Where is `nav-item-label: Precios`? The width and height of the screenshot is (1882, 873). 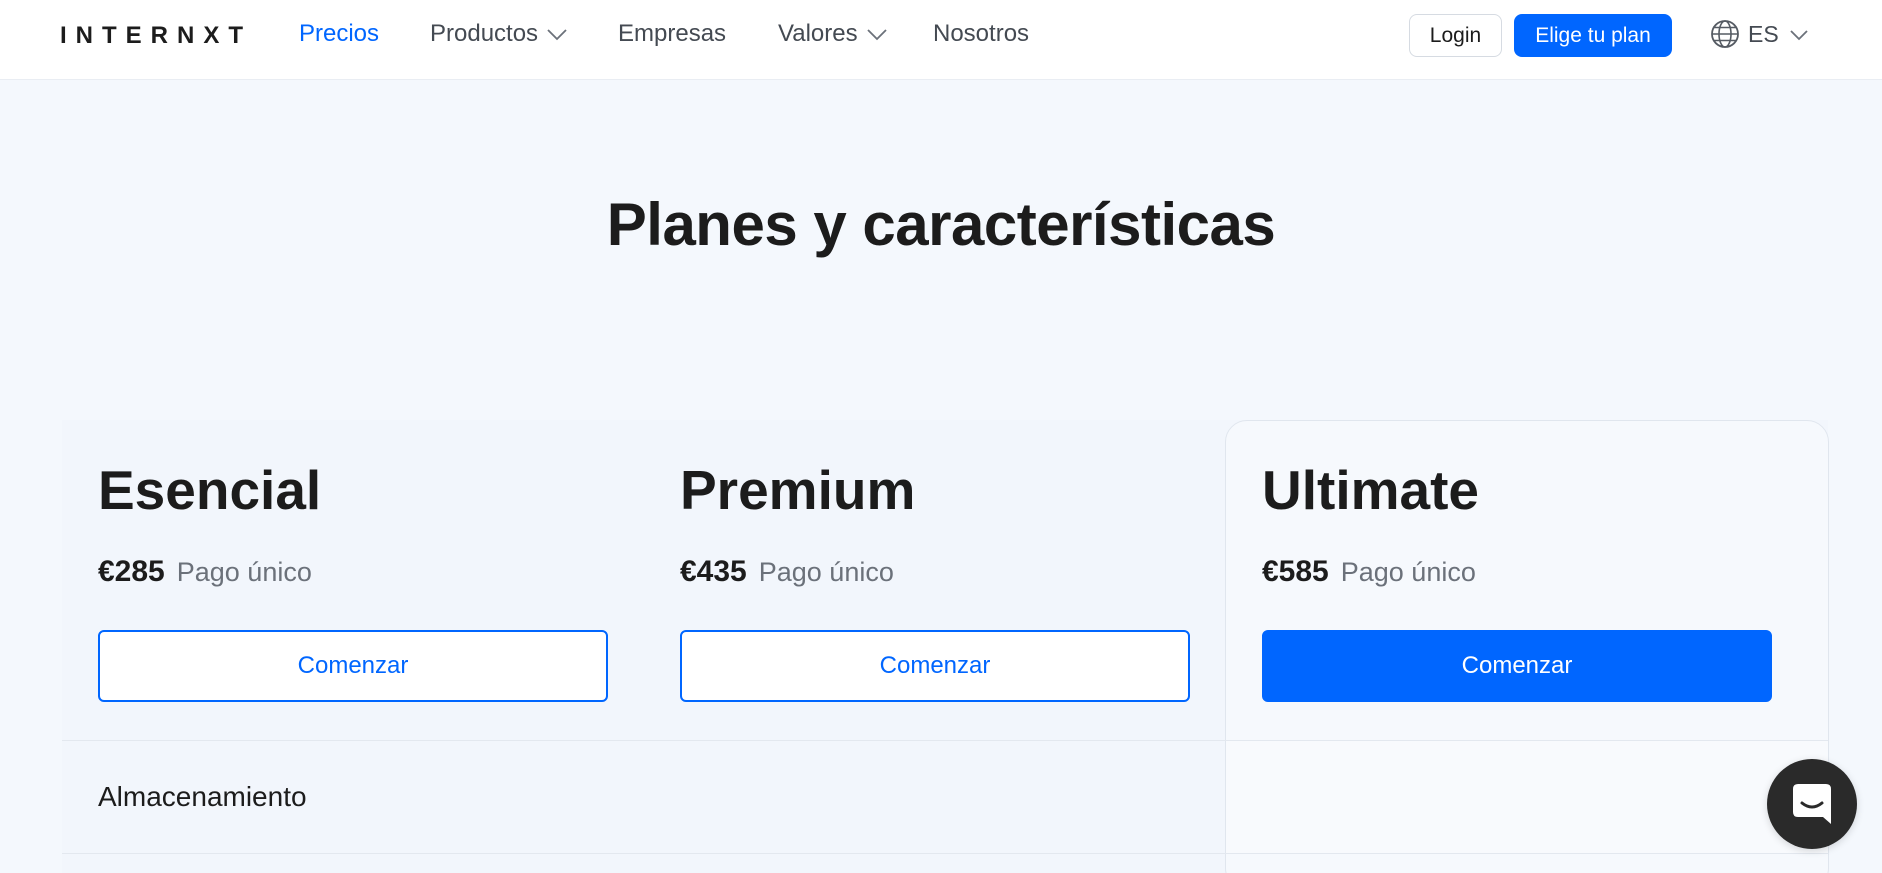
nav-item-label: Precios is located at coordinates (339, 33).